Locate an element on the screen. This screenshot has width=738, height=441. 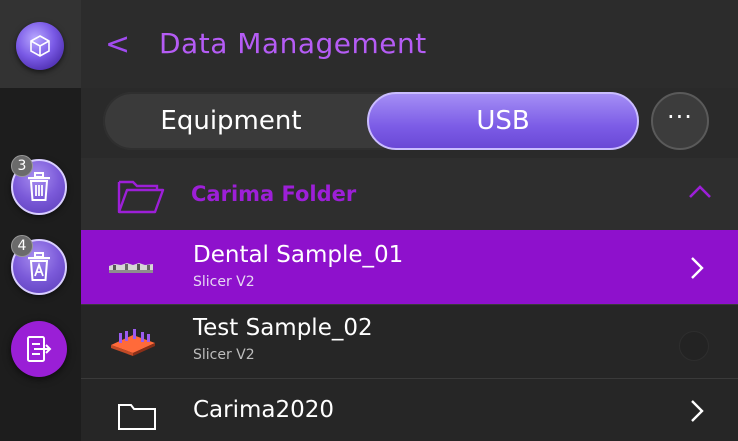
export-button is located at coordinates (39, 349).